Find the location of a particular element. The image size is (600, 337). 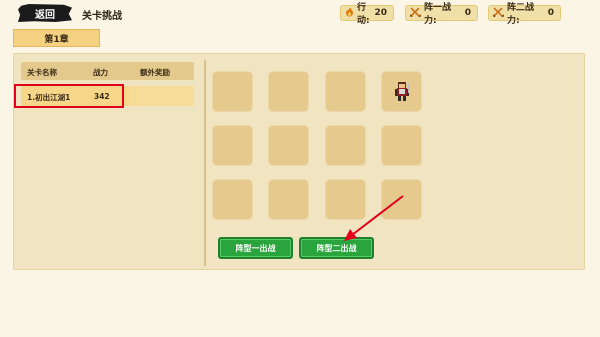

stat-label: 阵二战力: is located at coordinates (521, 14).